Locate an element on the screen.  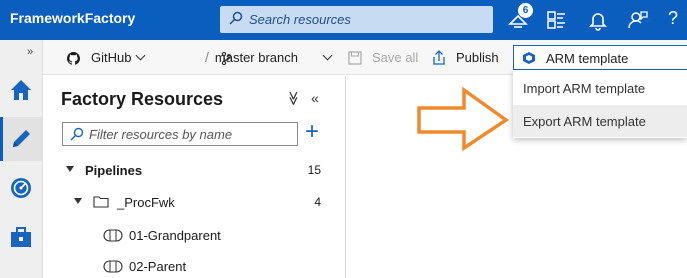
pipelines-label: Pipelines is located at coordinates (114, 170).